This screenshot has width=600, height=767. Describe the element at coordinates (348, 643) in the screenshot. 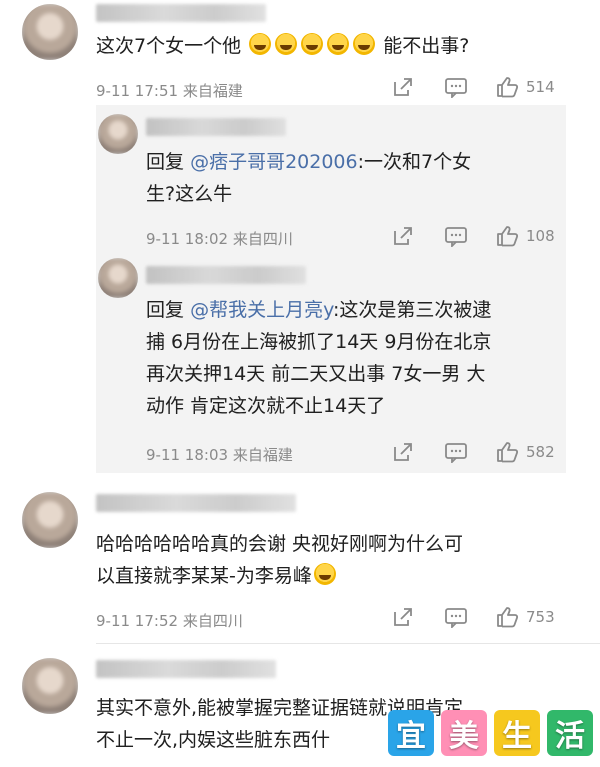

I see `divider` at that location.